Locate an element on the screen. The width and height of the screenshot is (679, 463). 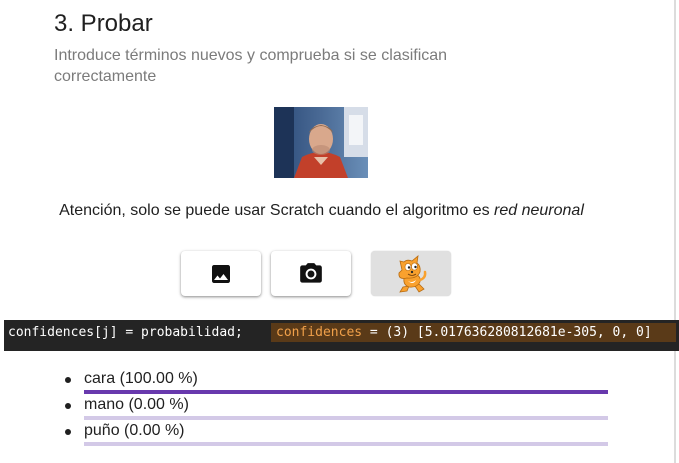
camera-icon is located at coordinates (311, 272).